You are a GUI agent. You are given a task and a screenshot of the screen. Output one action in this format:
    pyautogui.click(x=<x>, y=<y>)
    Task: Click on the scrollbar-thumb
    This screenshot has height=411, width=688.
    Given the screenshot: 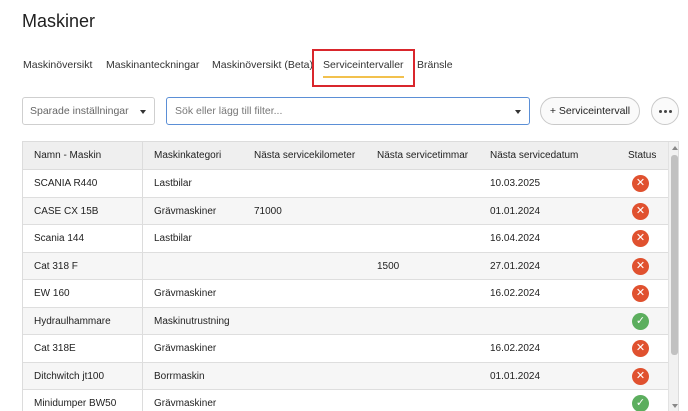 What is the action you would take?
    pyautogui.click(x=674, y=255)
    